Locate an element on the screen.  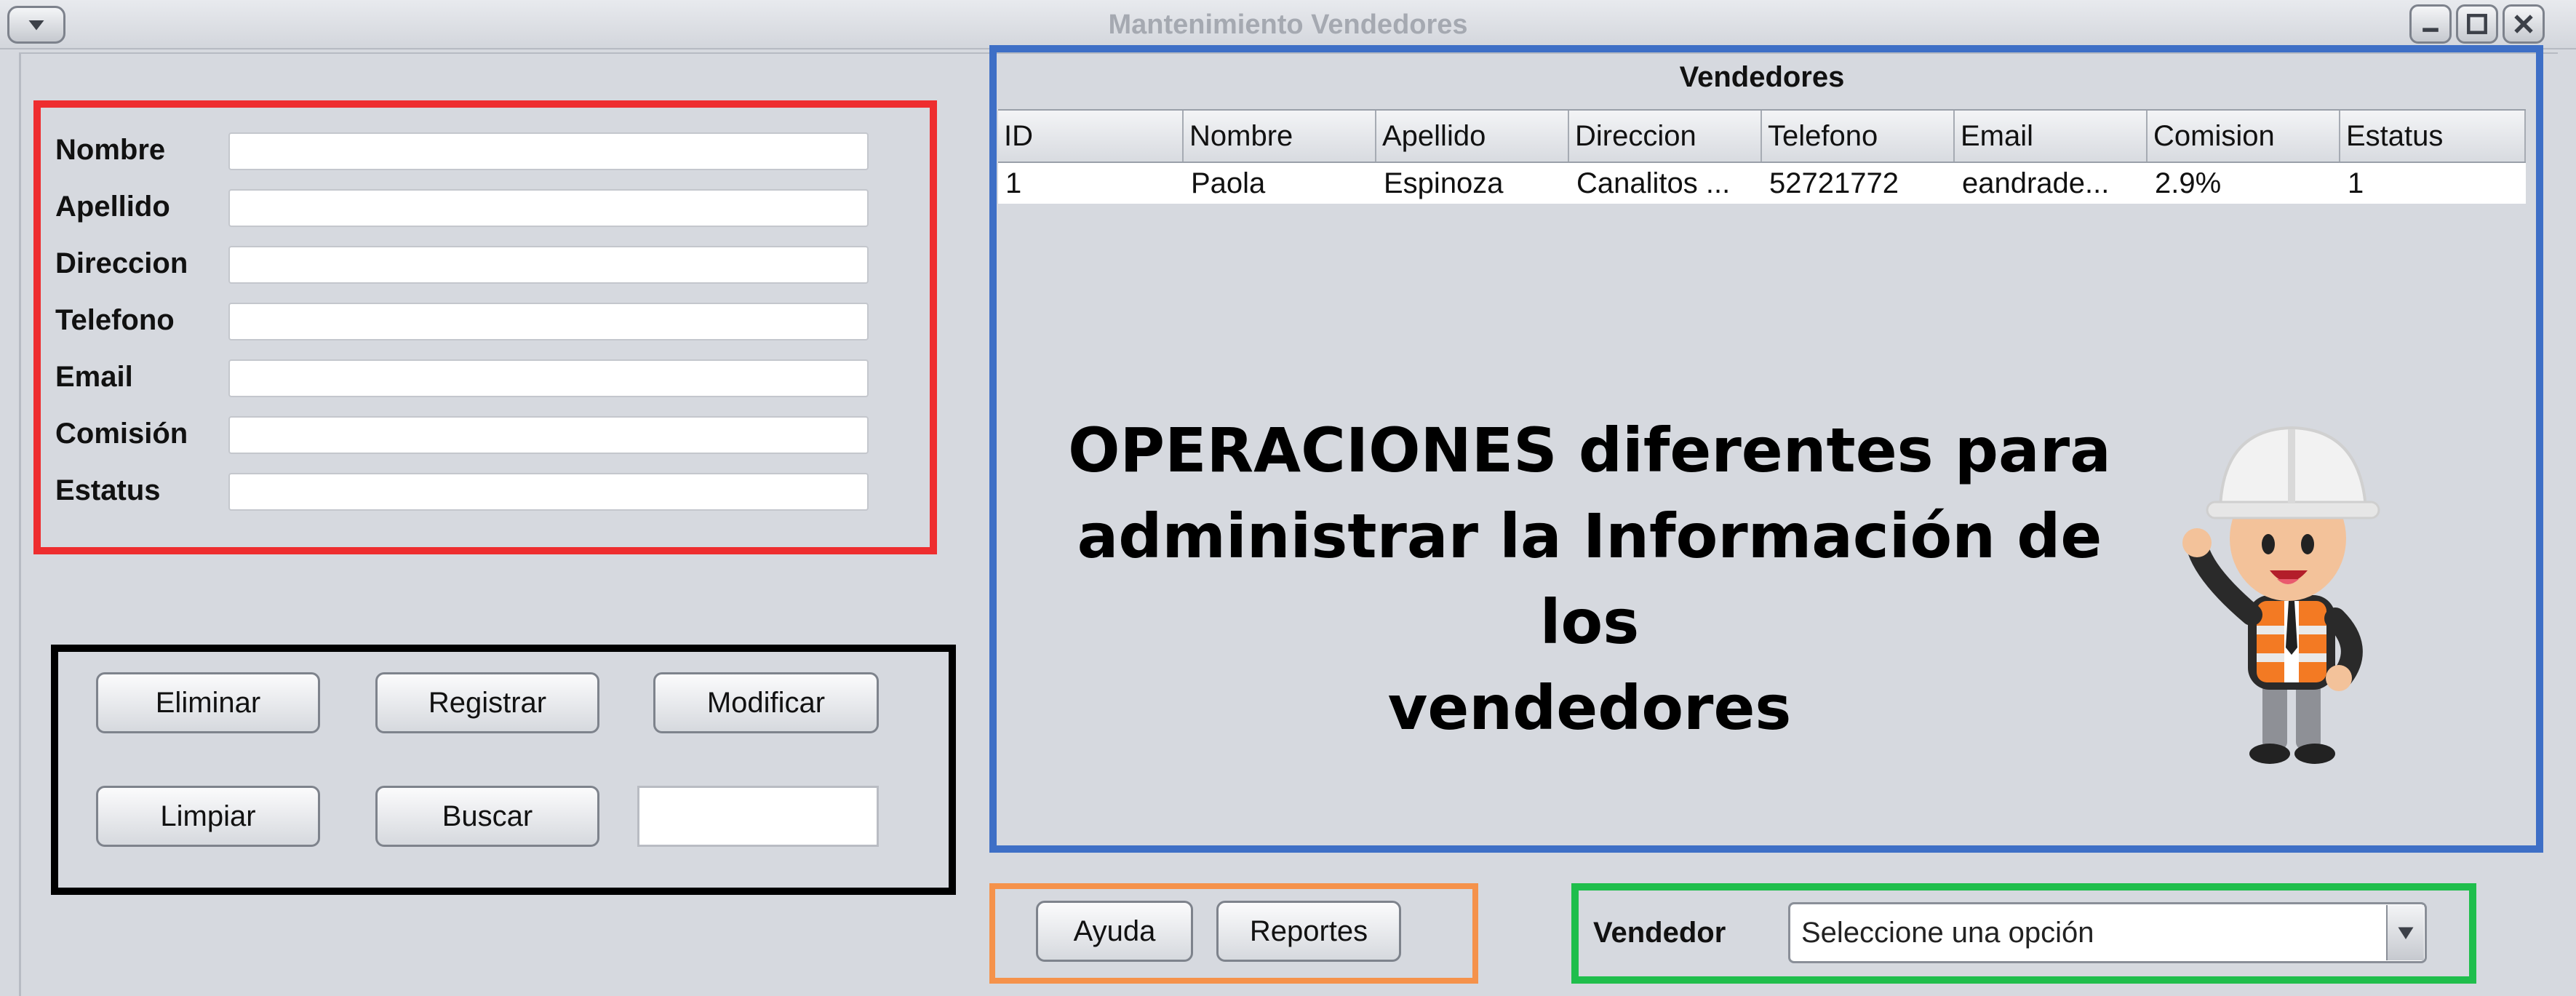
vendedor-highlight-box is located at coordinates (2023, 933).